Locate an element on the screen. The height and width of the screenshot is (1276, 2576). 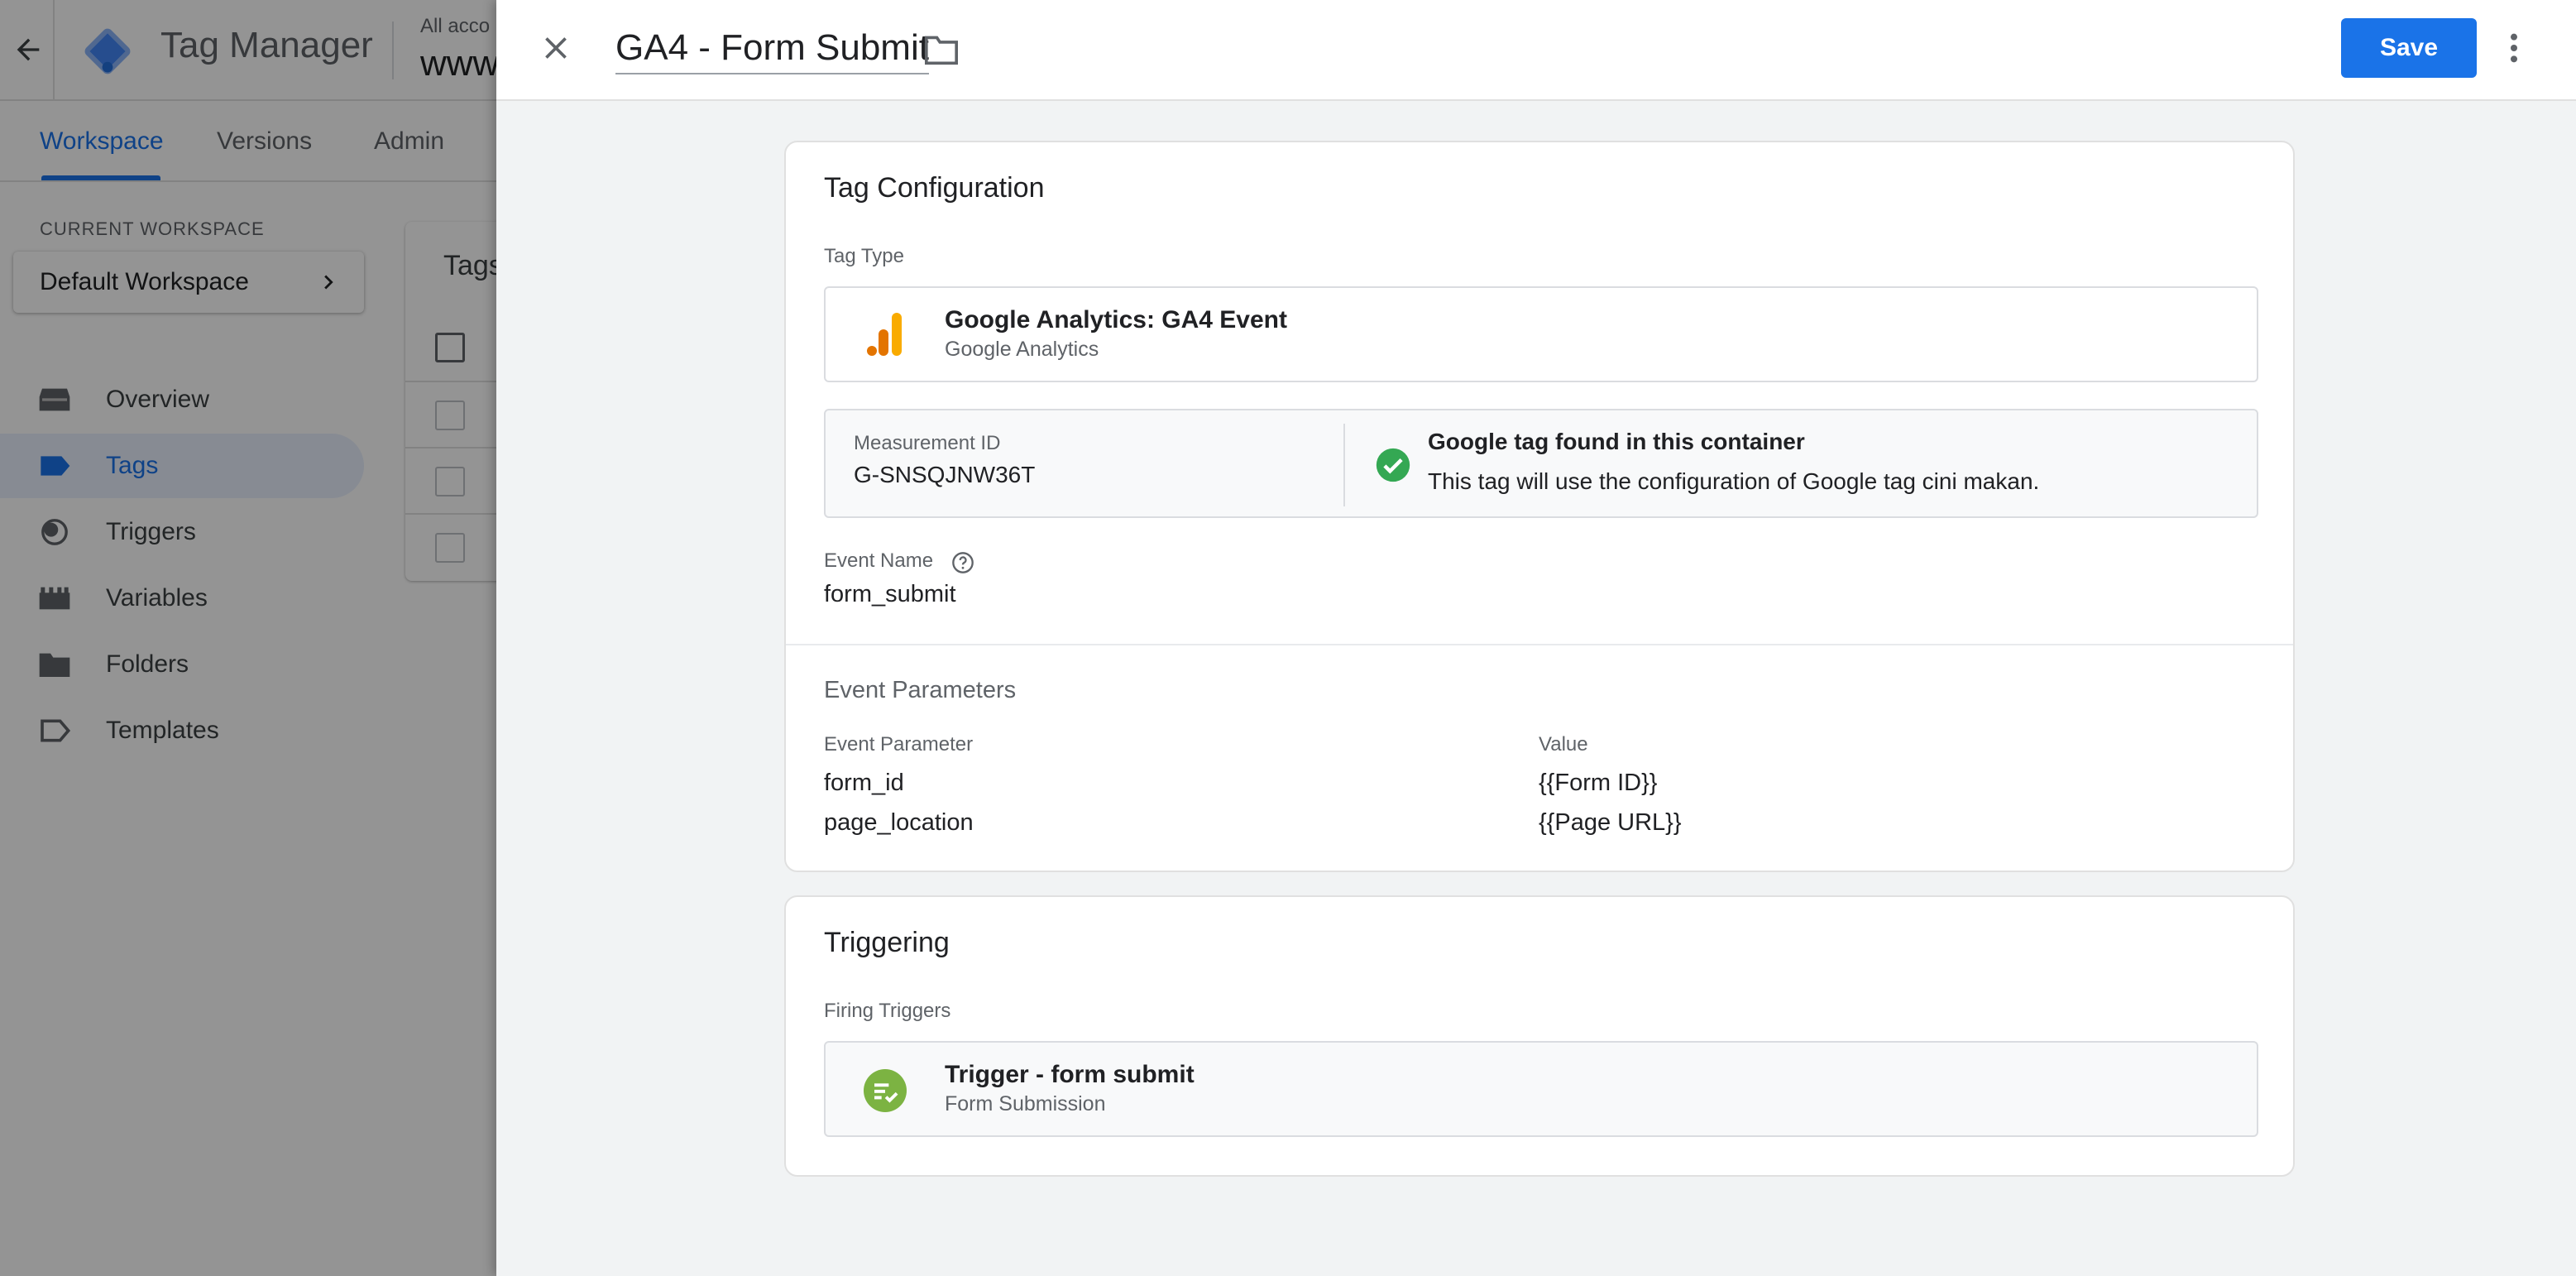
folder-outline-icon is located at coordinates (941, 49).